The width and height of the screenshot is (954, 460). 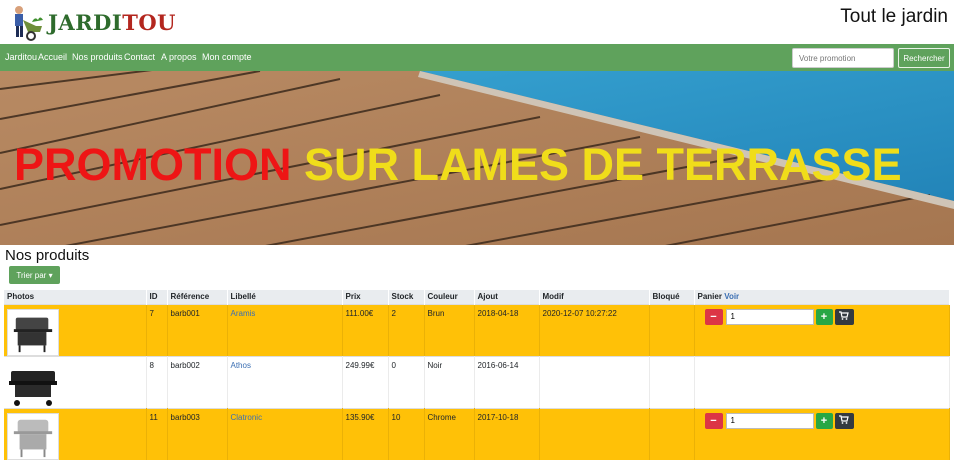 I want to click on nav-link-a-propos: A propos, so click(x=179, y=57).